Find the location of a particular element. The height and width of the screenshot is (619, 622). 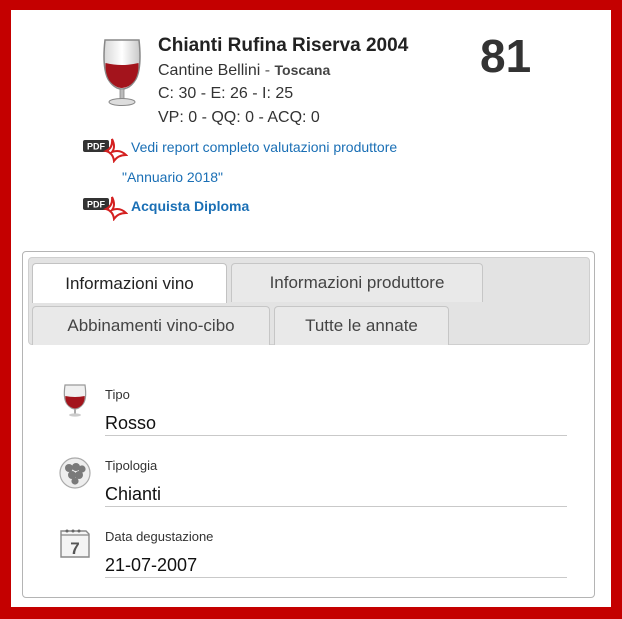

calendar-day: 7 is located at coordinates (74, 548).